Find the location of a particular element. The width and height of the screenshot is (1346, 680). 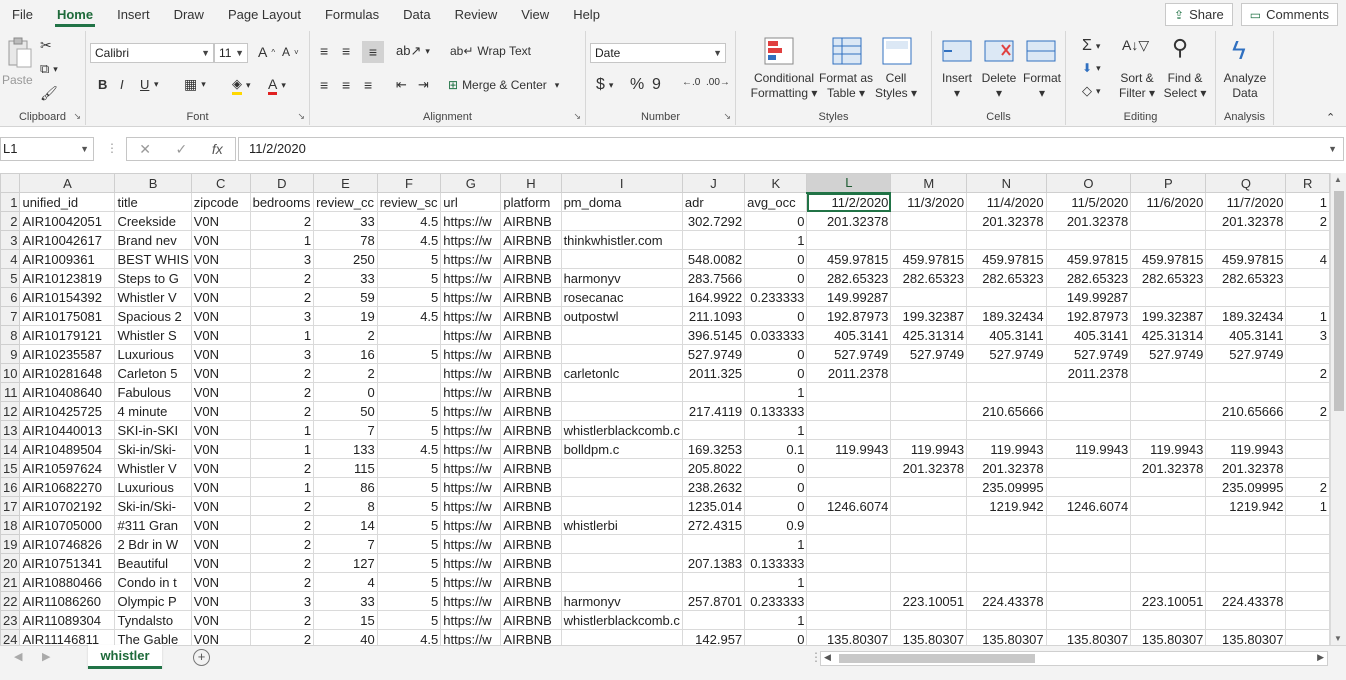

cell-q9: 527.9749 is located at coordinates (1246, 354).